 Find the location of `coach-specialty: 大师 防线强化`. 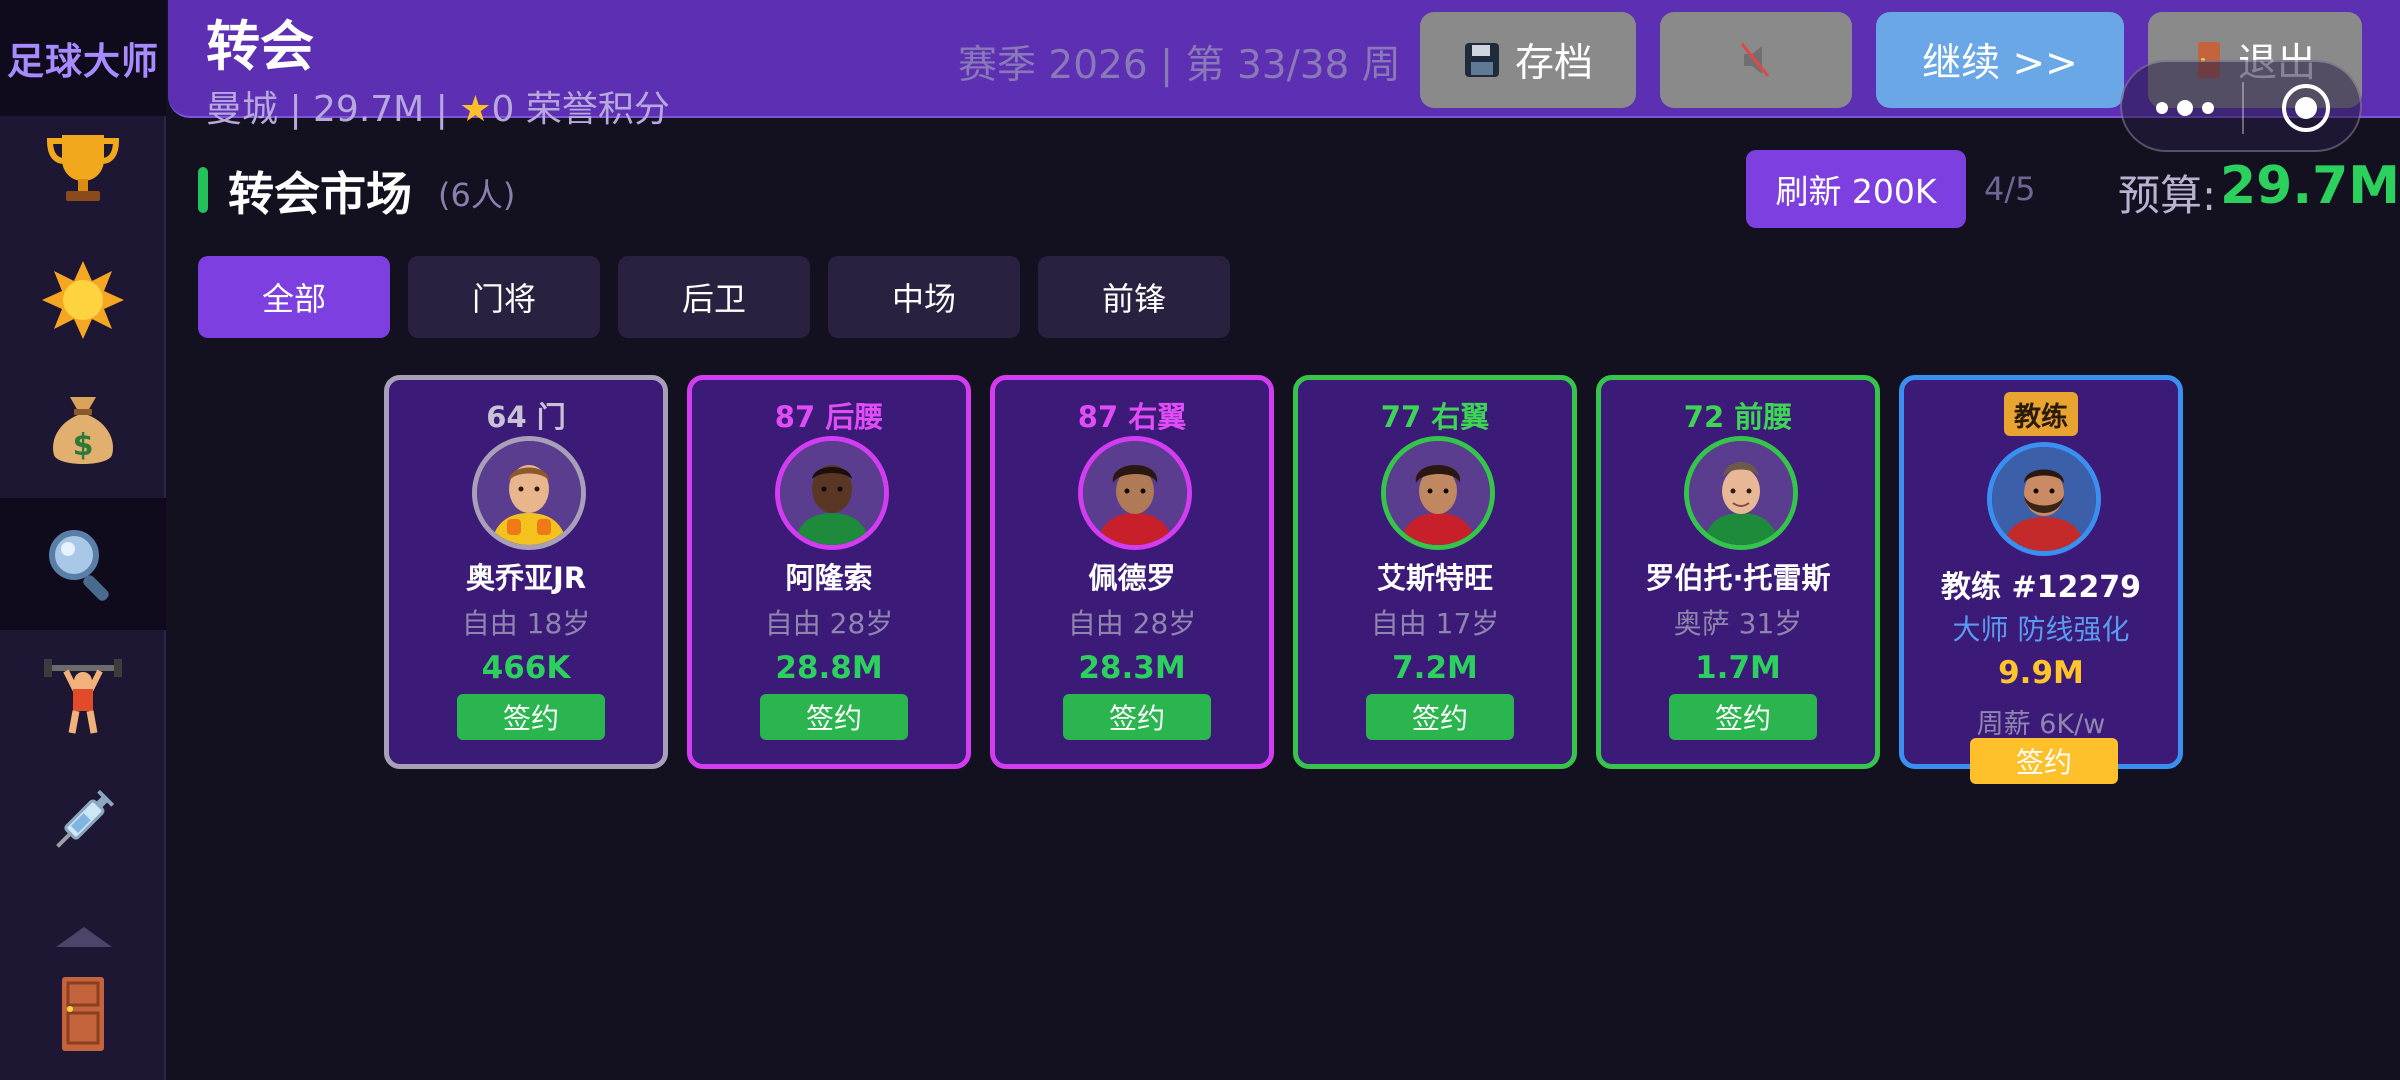

coach-specialty: 大师 防线强化 is located at coordinates (2041, 629).